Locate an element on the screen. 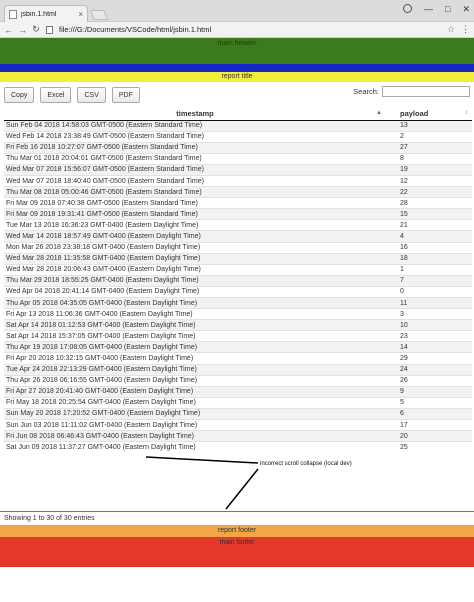  cell-payload: 26 is located at coordinates (429, 380).